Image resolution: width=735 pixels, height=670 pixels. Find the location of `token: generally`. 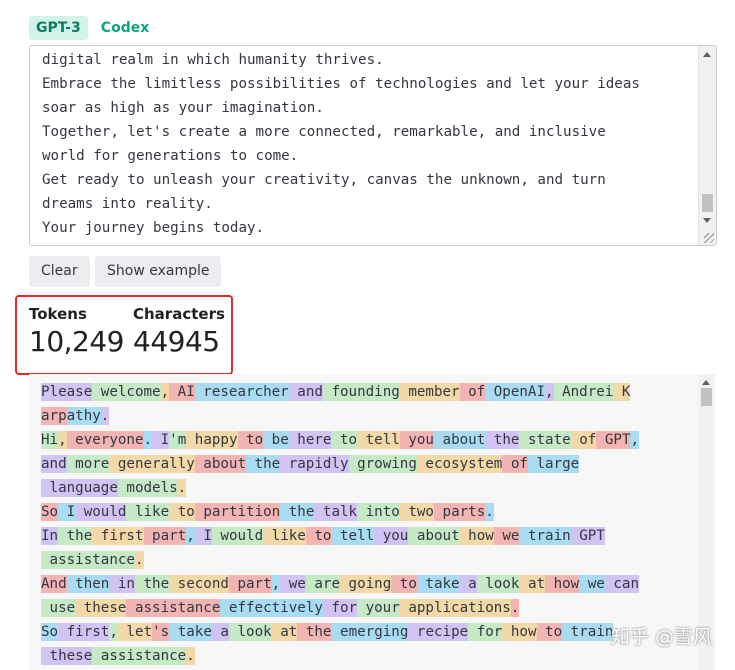

token: generally is located at coordinates (152, 464).